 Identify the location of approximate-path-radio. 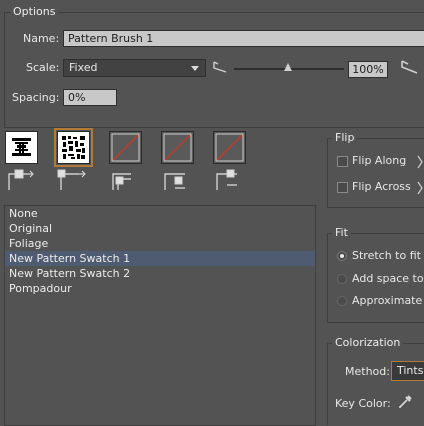
(342, 301).